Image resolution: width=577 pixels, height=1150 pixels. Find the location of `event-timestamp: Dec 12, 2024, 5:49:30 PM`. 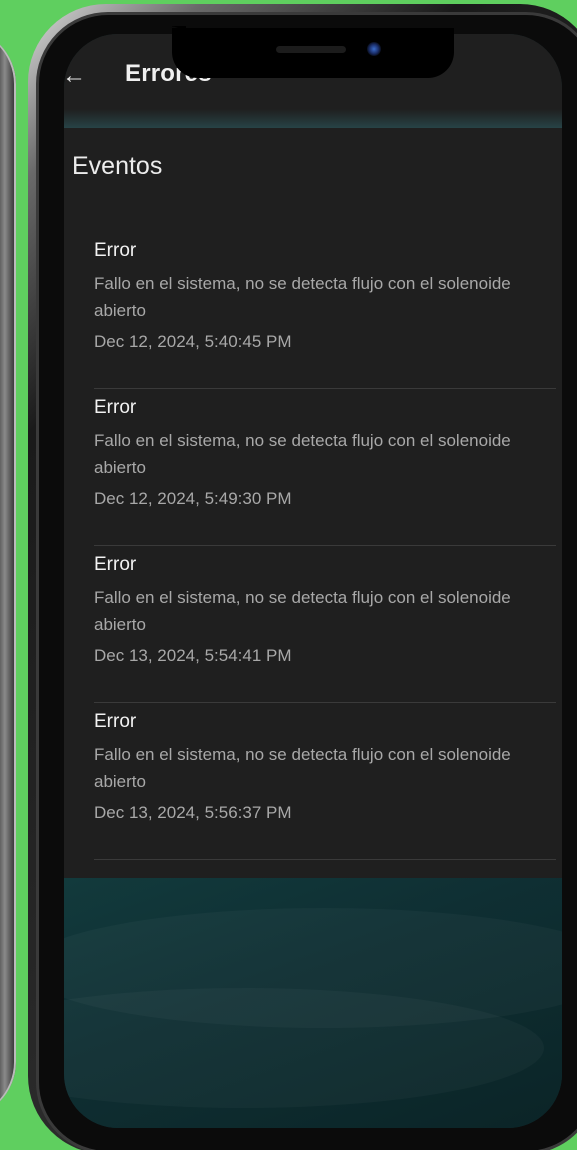

event-timestamp: Dec 12, 2024, 5:49:30 PM is located at coordinates (193, 498).